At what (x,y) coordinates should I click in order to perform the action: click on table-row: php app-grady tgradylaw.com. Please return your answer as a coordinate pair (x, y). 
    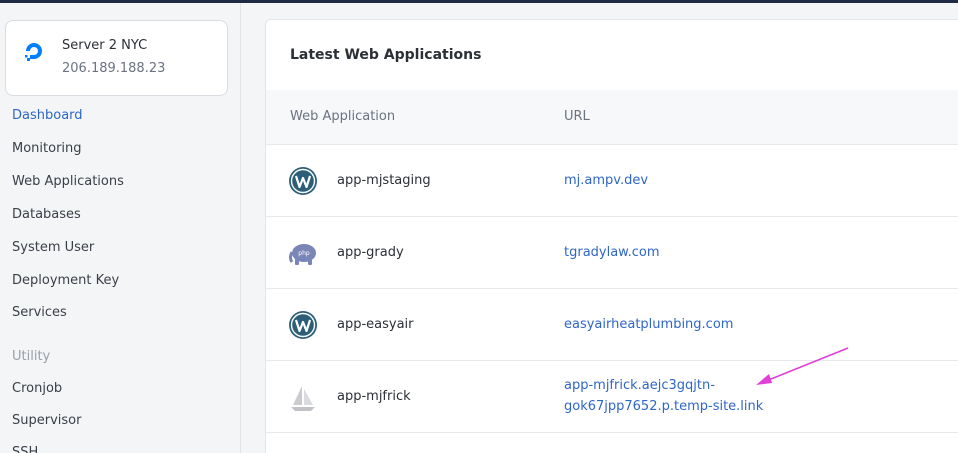
    Looking at the image, I should click on (612, 253).